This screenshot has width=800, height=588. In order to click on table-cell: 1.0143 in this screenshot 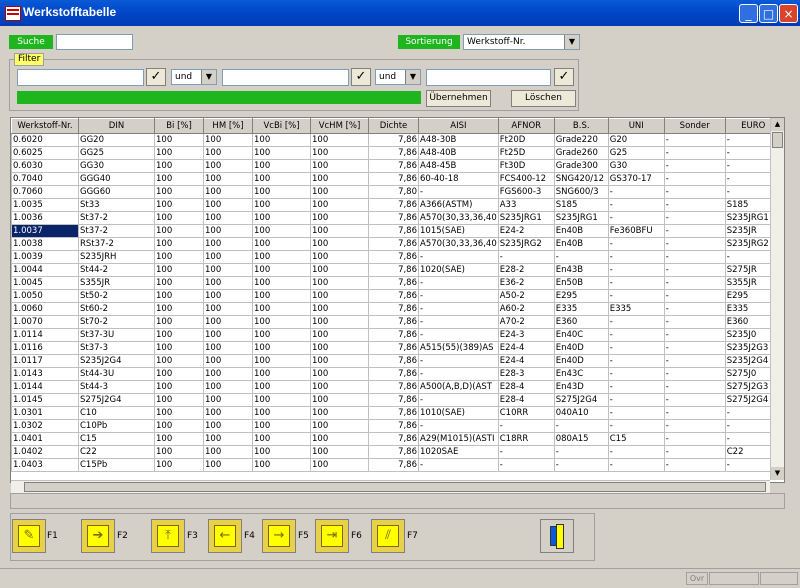, I will do `click(45, 374)`.